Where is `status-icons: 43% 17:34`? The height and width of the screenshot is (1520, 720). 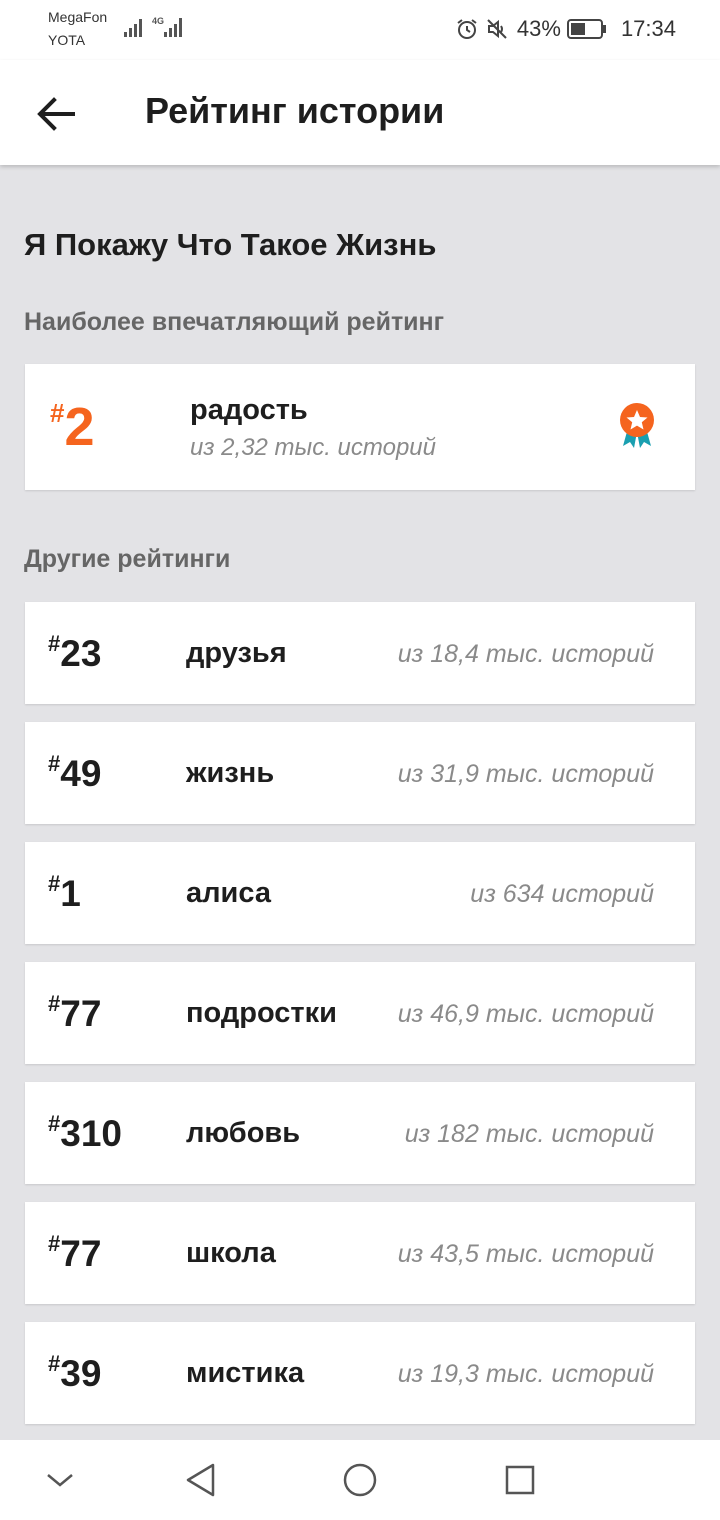
status-icons: 43% 17:34 is located at coordinates (565, 29).